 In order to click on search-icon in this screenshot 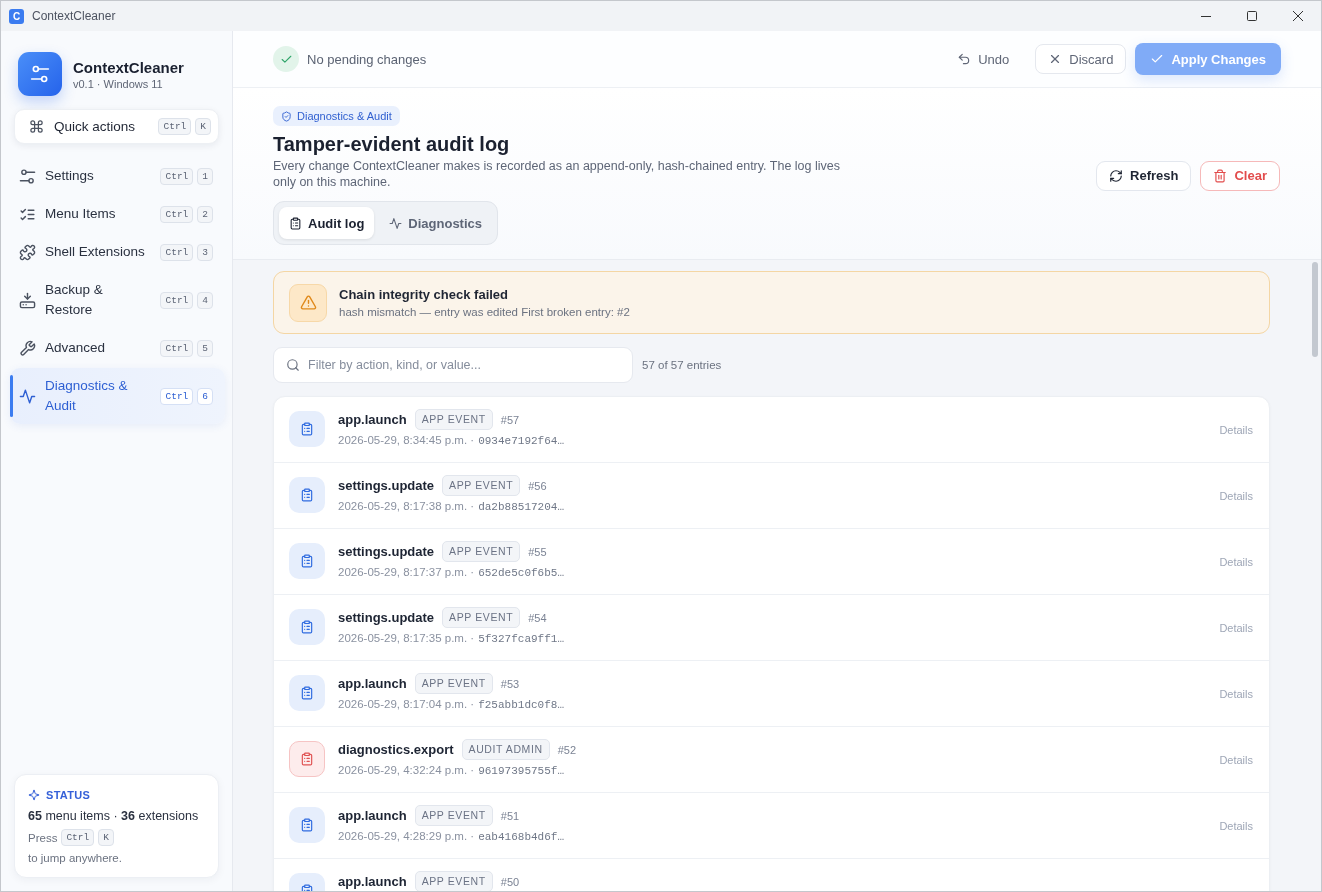, I will do `click(293, 365)`.